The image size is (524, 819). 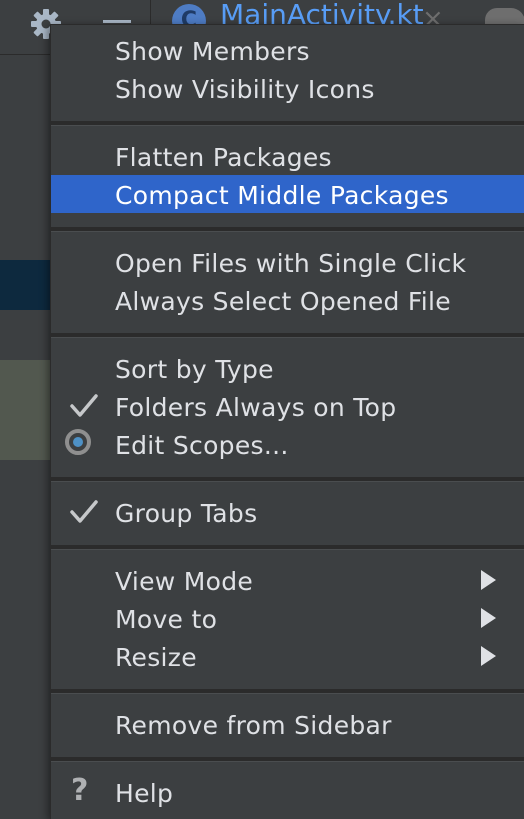 I want to click on menu-item-show-visibility-icons: Show Visibility Icons, so click(x=287, y=88).